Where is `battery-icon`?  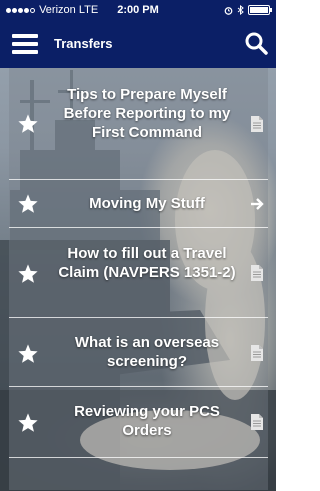 battery-icon is located at coordinates (260, 10).